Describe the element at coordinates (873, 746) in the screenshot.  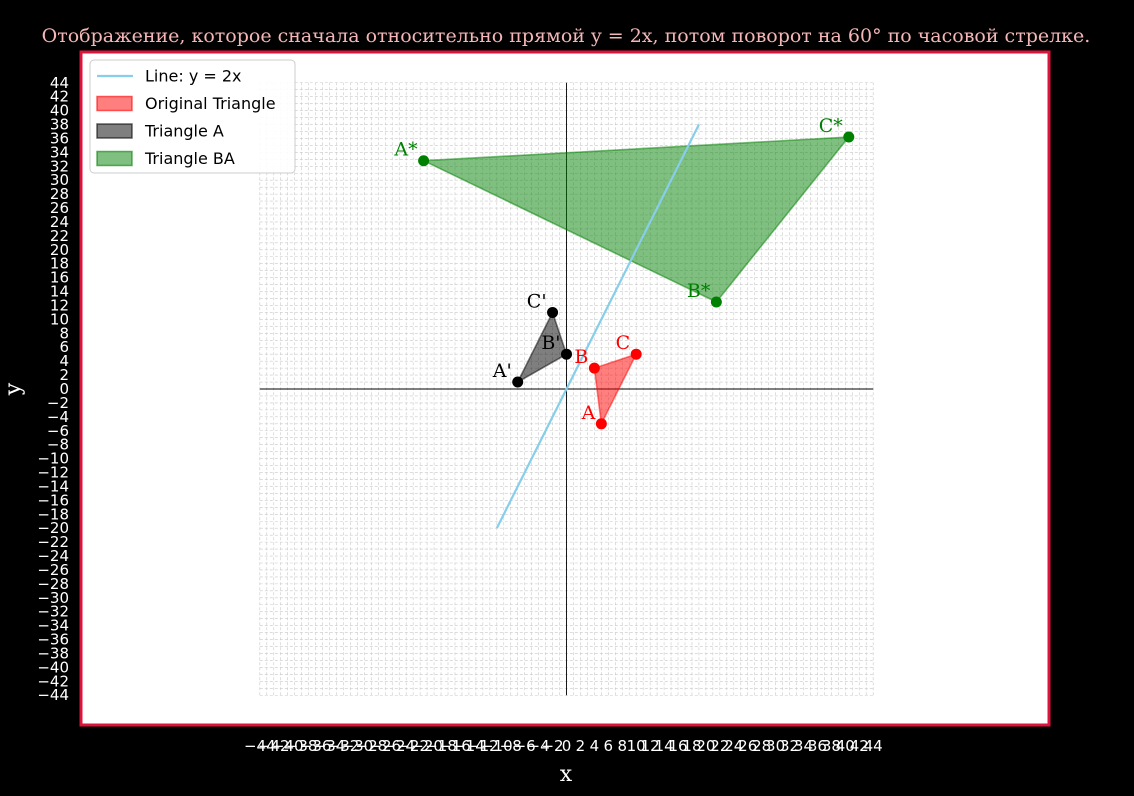
I see `x-tick-label: 44` at that location.